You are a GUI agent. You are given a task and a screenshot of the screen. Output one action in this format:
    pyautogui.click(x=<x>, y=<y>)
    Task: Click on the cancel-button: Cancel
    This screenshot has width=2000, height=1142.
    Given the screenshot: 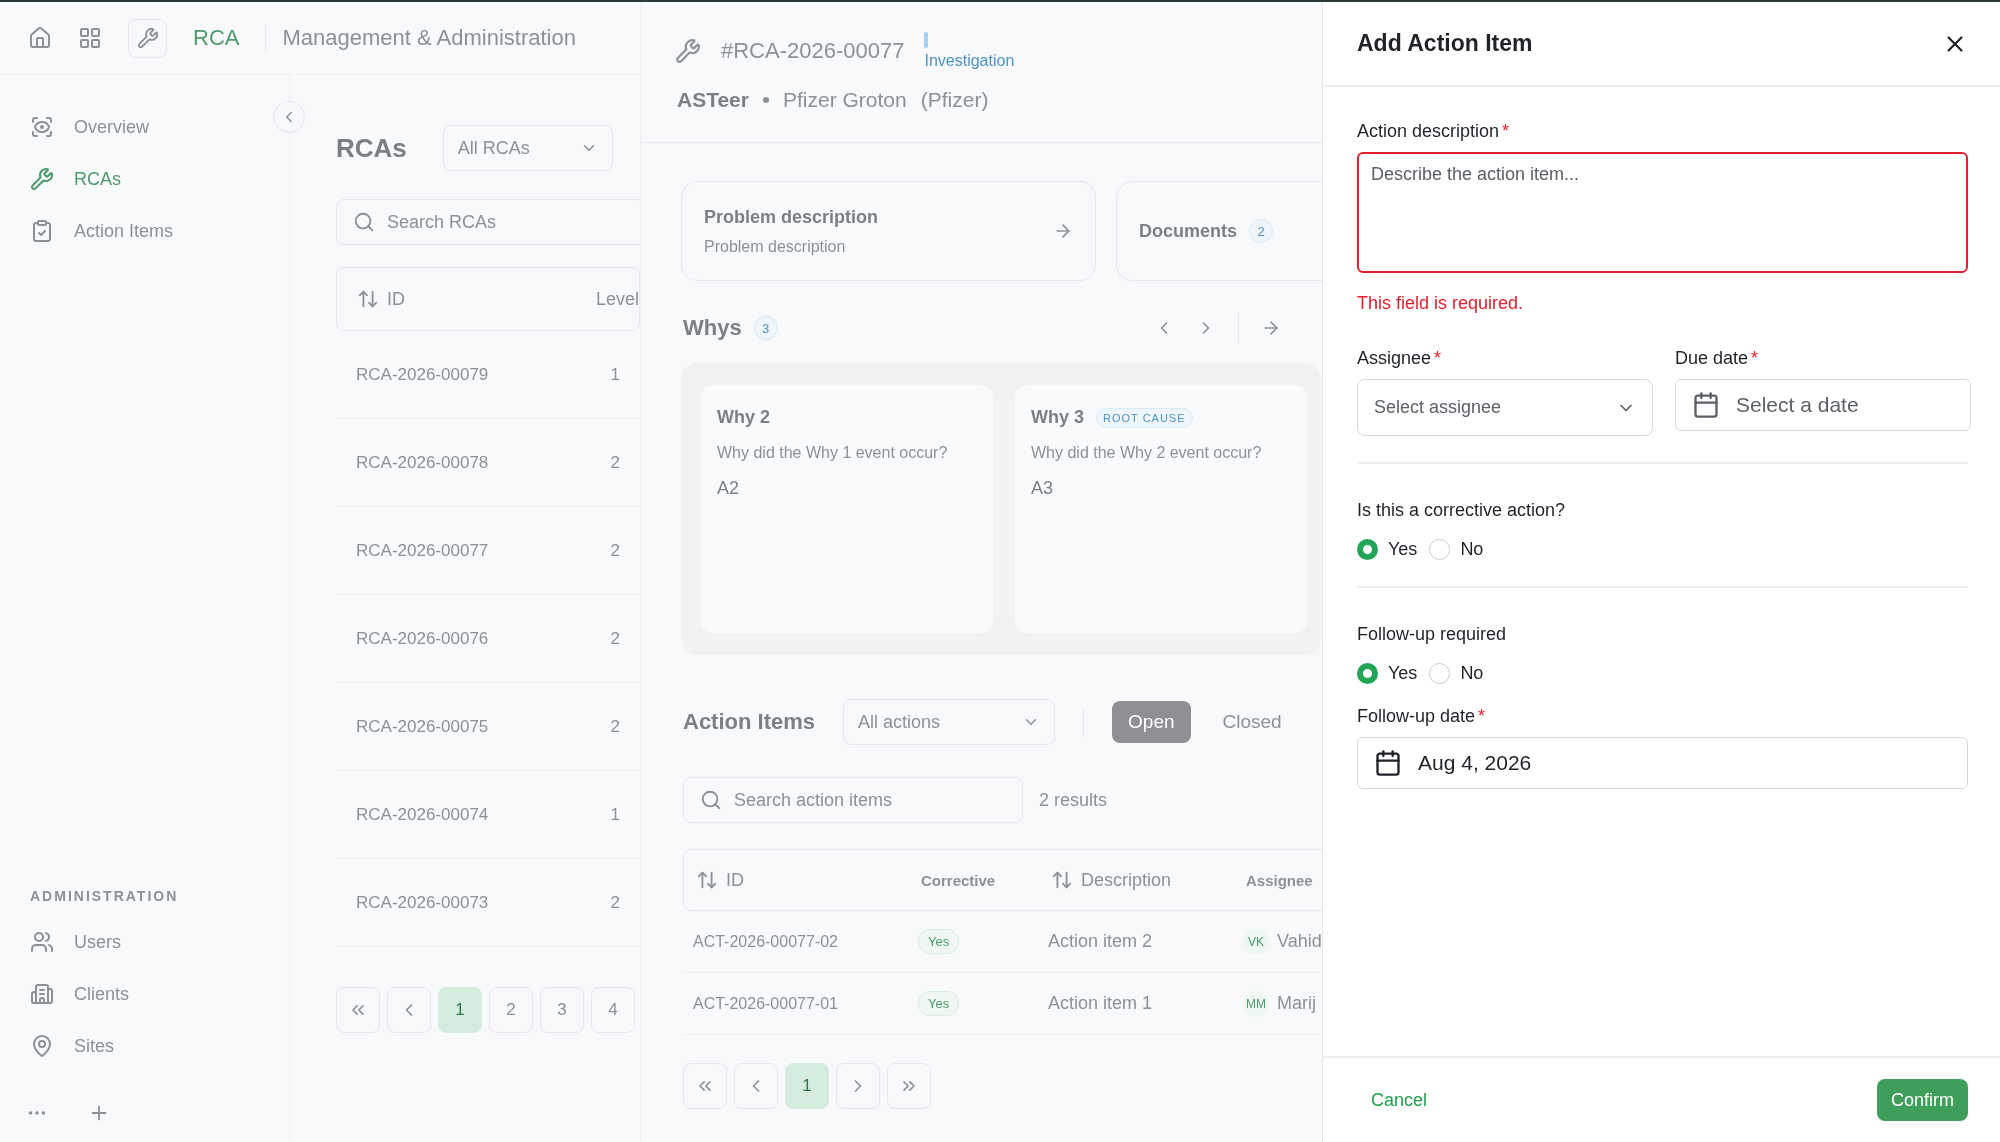 What is the action you would take?
    pyautogui.click(x=1399, y=1100)
    